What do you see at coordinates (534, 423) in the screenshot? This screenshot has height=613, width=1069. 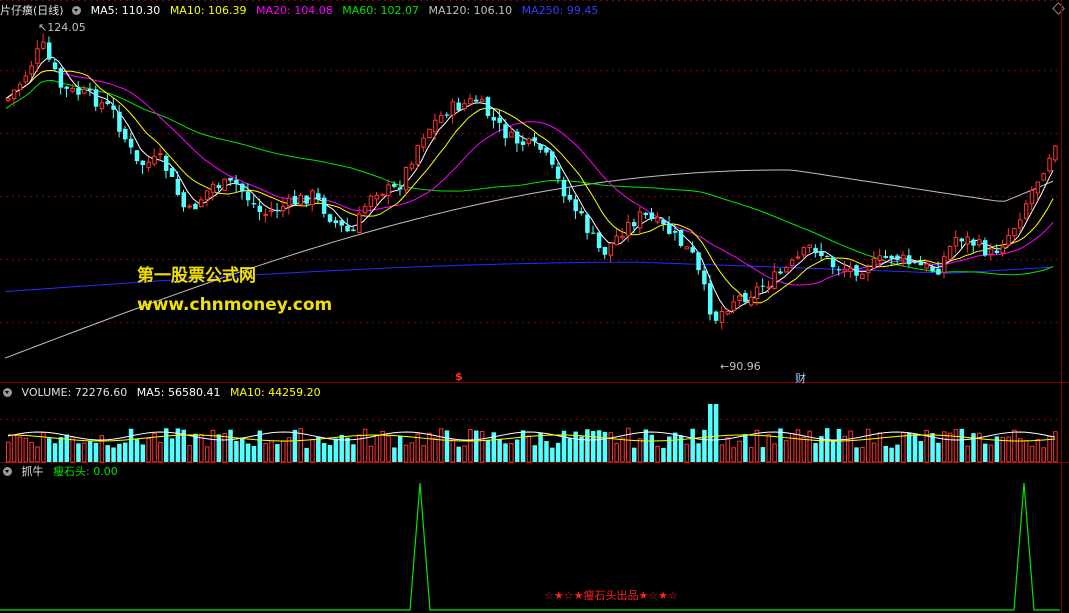 I see `volume-chart` at bounding box center [534, 423].